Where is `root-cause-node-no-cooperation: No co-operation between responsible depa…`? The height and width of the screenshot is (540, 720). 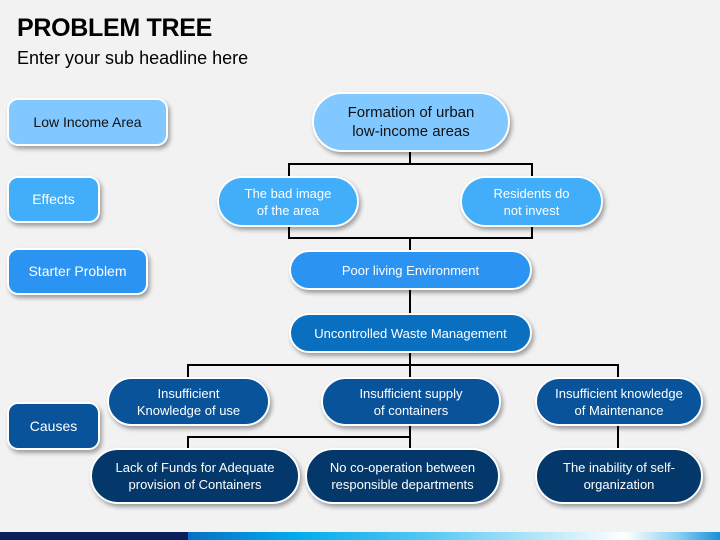
root-cause-node-no-cooperation: No co-operation between responsible depa… is located at coordinates (402, 476).